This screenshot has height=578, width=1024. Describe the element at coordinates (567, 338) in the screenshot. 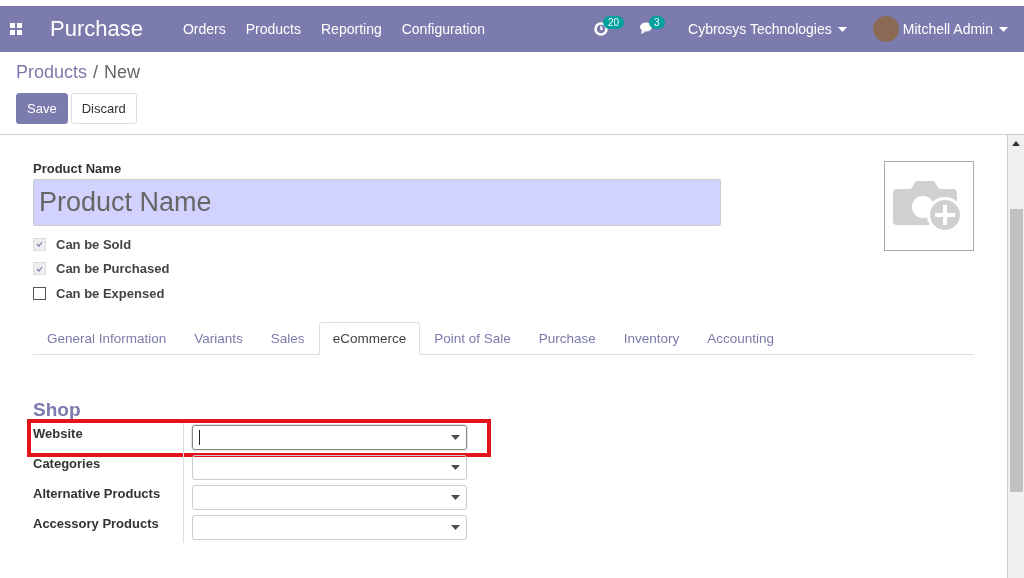

I see `tab: Purchase` at that location.